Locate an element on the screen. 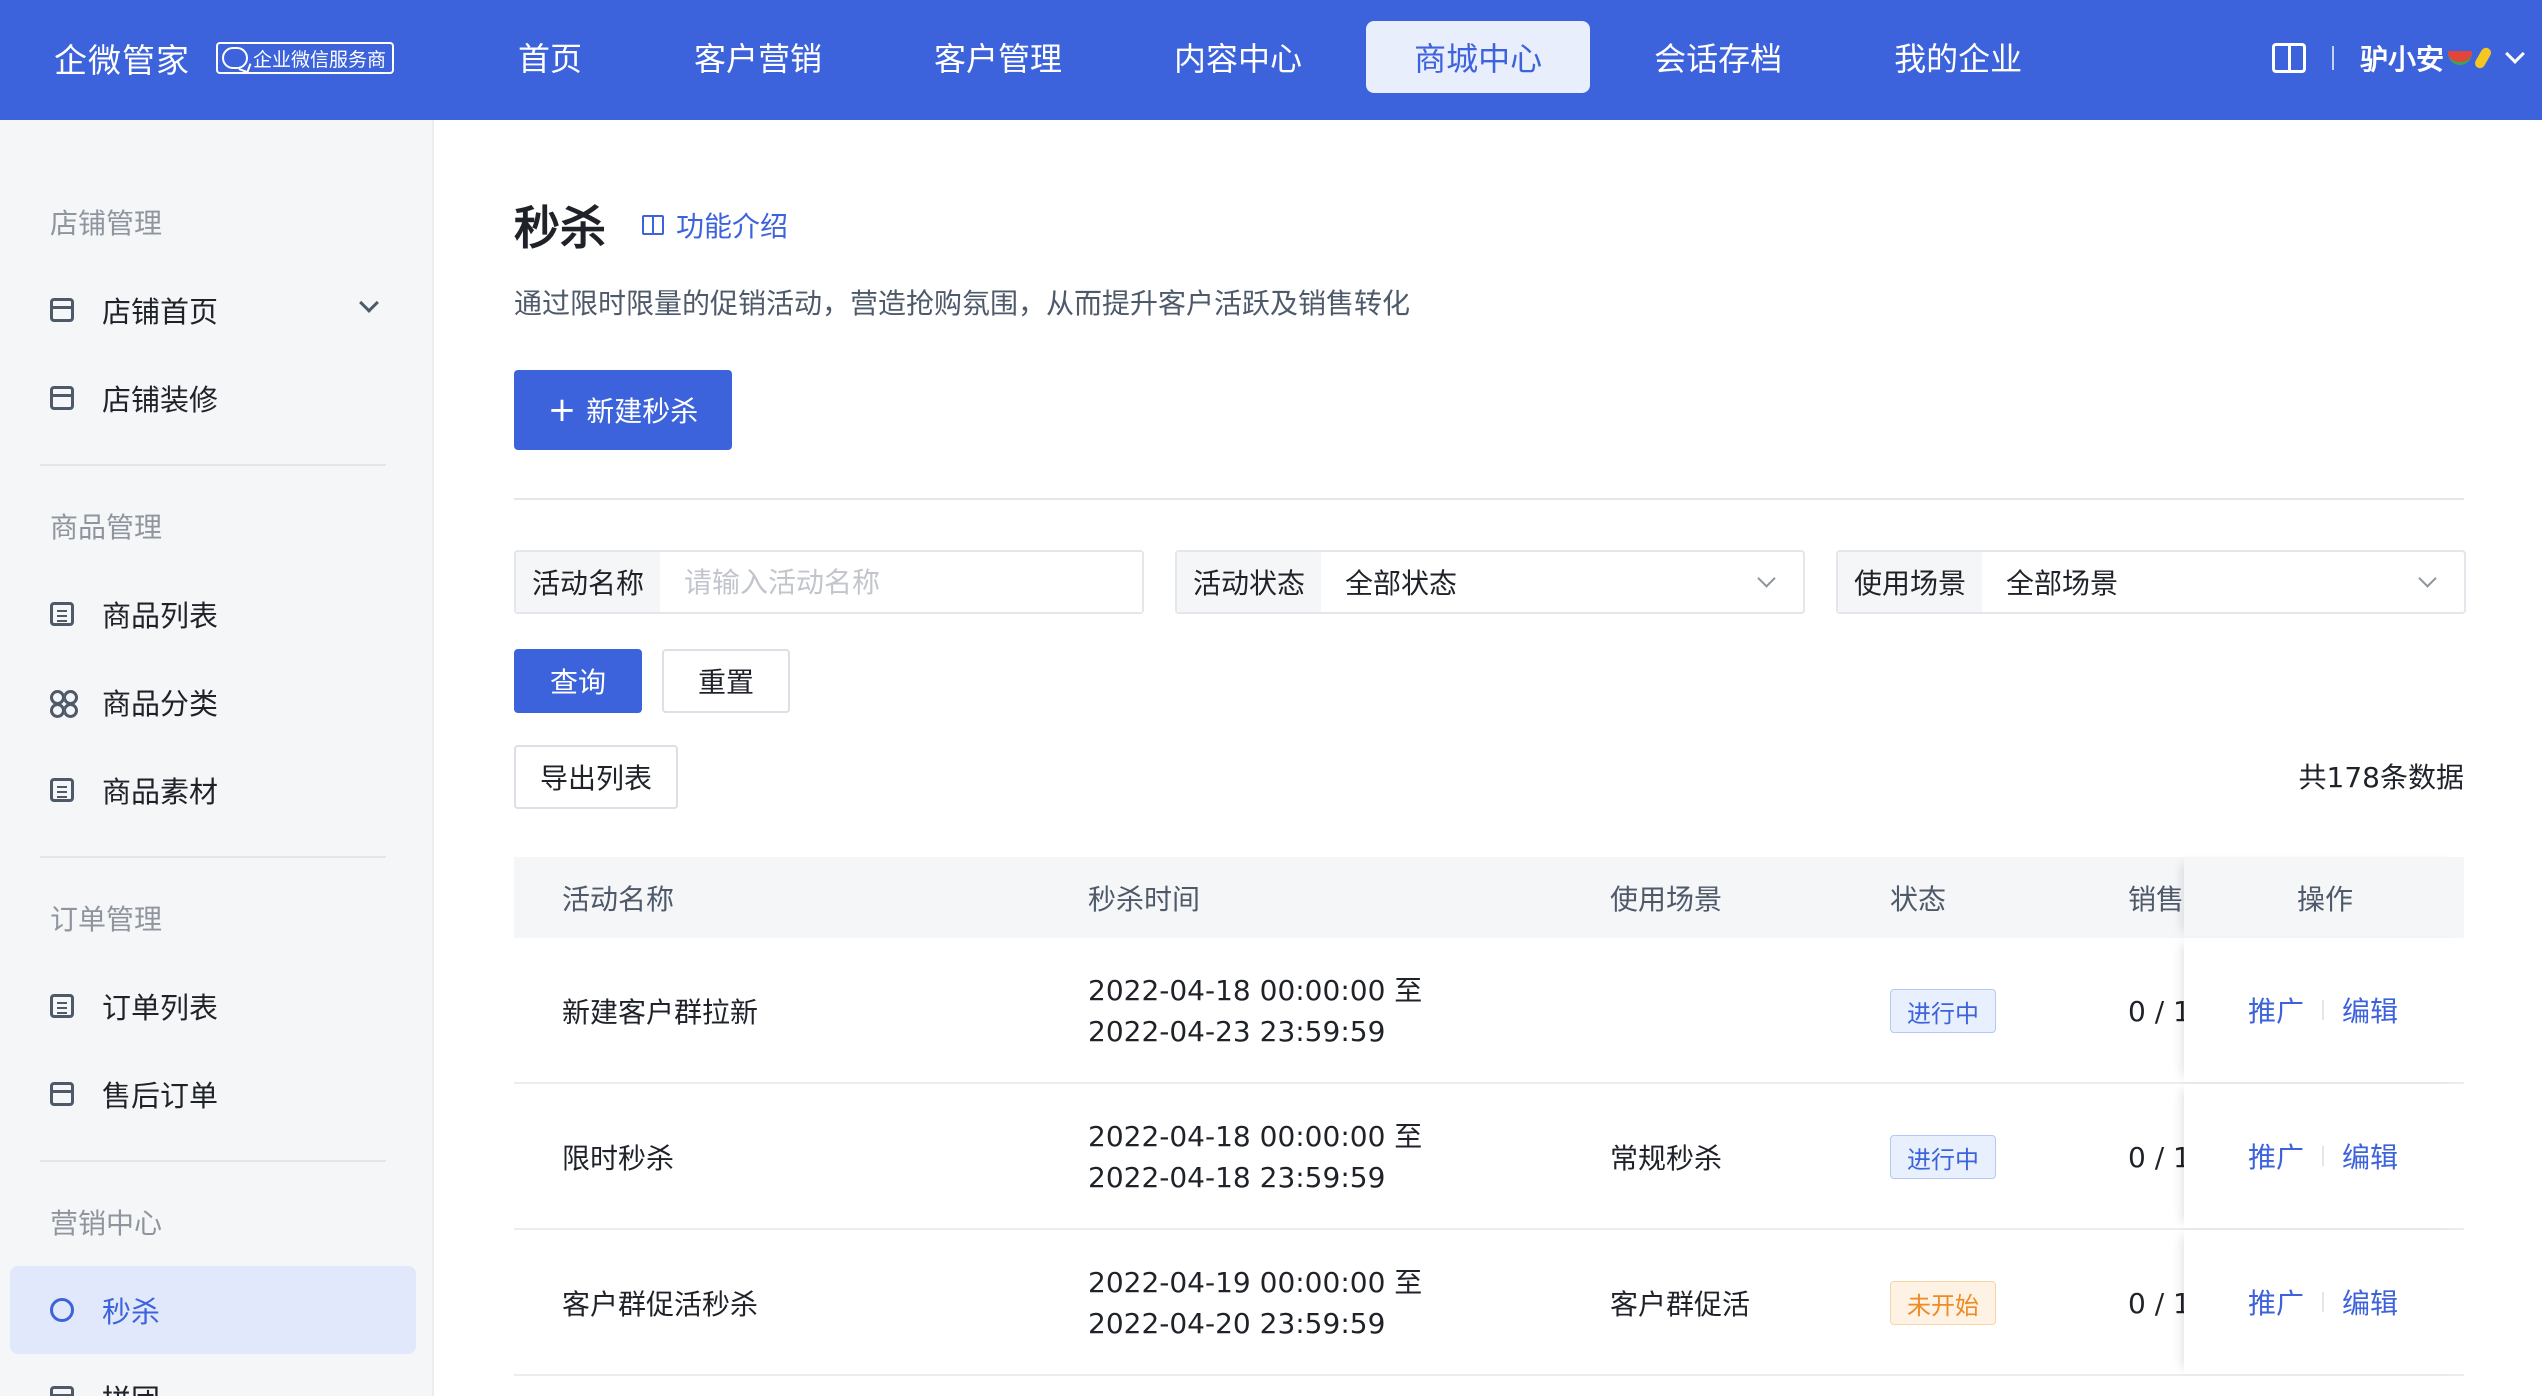 Image resolution: width=2542 pixels, height=1396 pixels. usage-scene: 常规秒杀 is located at coordinates (1666, 1158).